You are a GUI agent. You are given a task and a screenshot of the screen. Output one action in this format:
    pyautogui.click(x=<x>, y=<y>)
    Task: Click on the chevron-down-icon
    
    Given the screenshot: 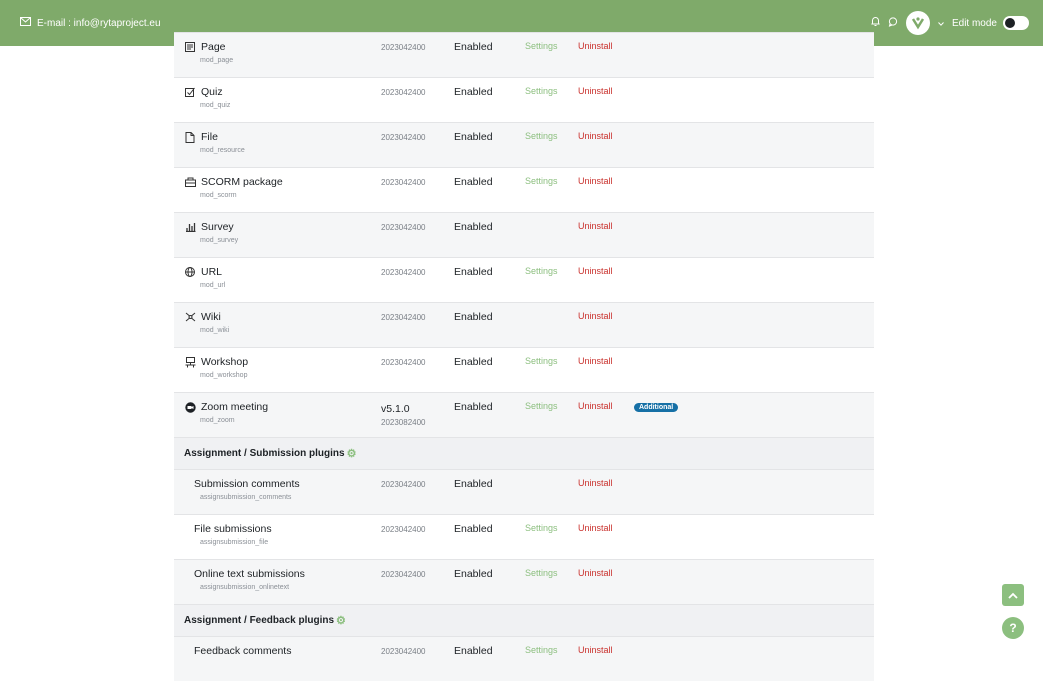 What is the action you would take?
    pyautogui.click(x=941, y=23)
    